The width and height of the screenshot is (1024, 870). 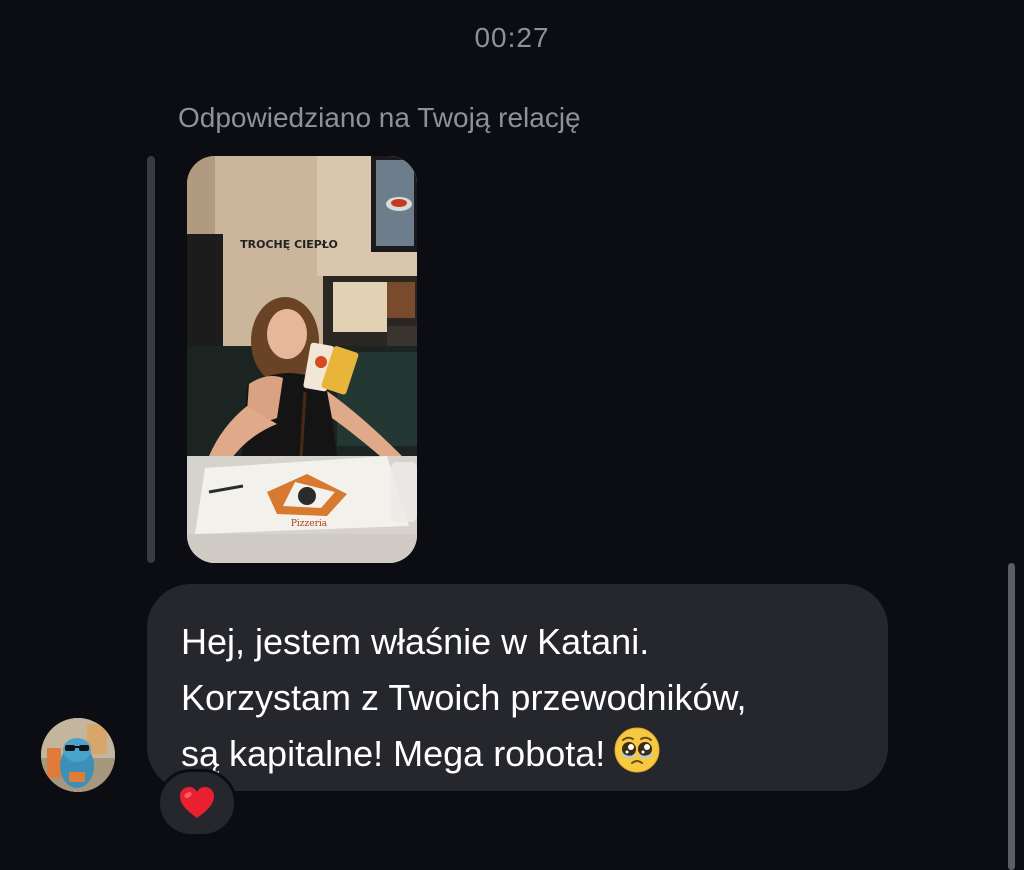 What do you see at coordinates (512, 37) in the screenshot?
I see `message-timestamp: 00:27` at bounding box center [512, 37].